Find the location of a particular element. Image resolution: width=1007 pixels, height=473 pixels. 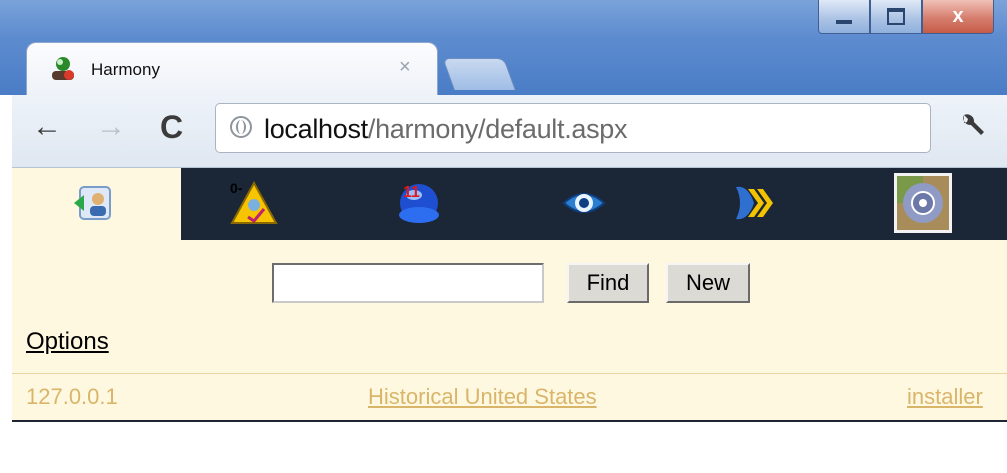

user-link: installer is located at coordinates (945, 397).